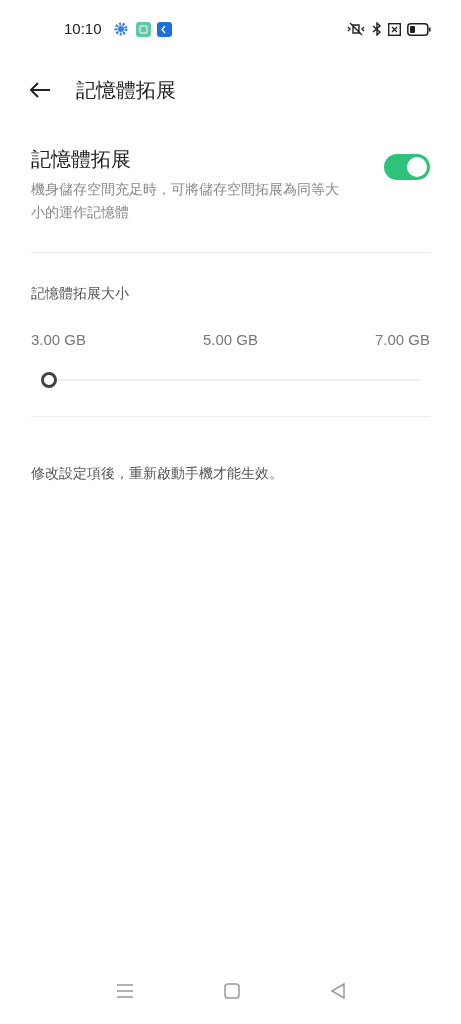 The height and width of the screenshot is (1024, 461). What do you see at coordinates (49, 379) in the screenshot?
I see `slider-thumb` at bounding box center [49, 379].